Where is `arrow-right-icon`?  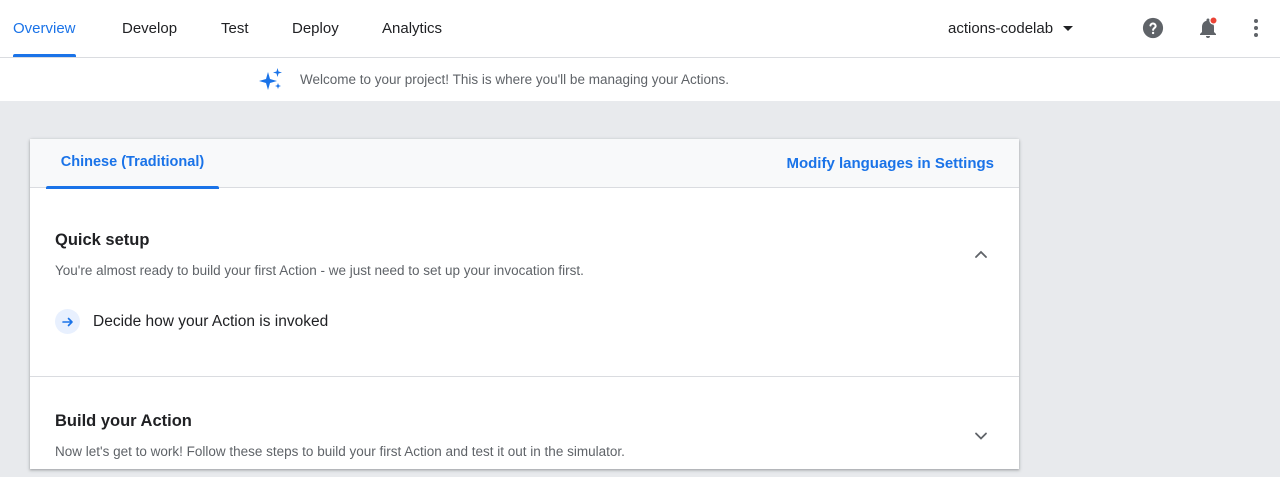 arrow-right-icon is located at coordinates (67, 321).